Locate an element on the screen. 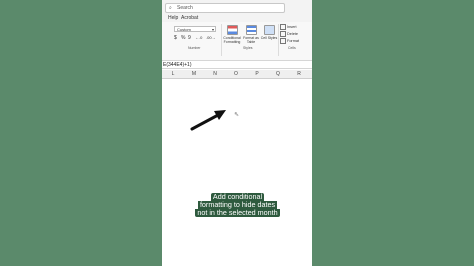 This screenshot has height=266, width=474. caption-line-3: not in the selected month is located at coordinates (237, 212).